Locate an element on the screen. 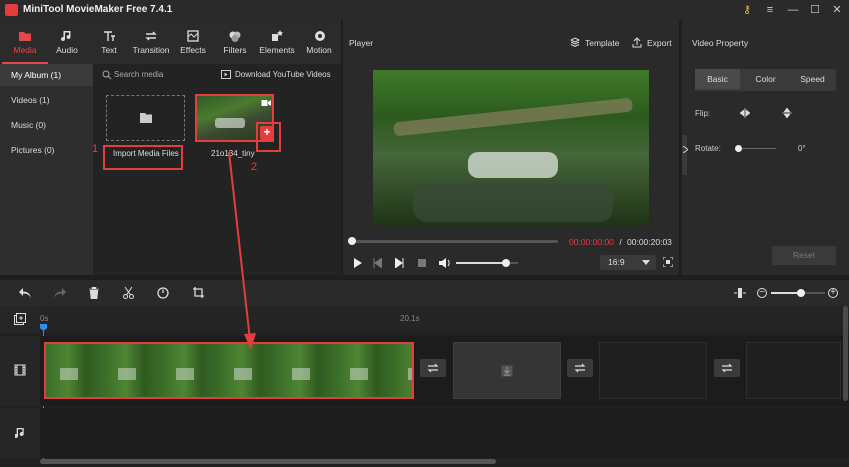 This screenshot has height=467, width=849. nav-motion: Motion is located at coordinates (319, 42).